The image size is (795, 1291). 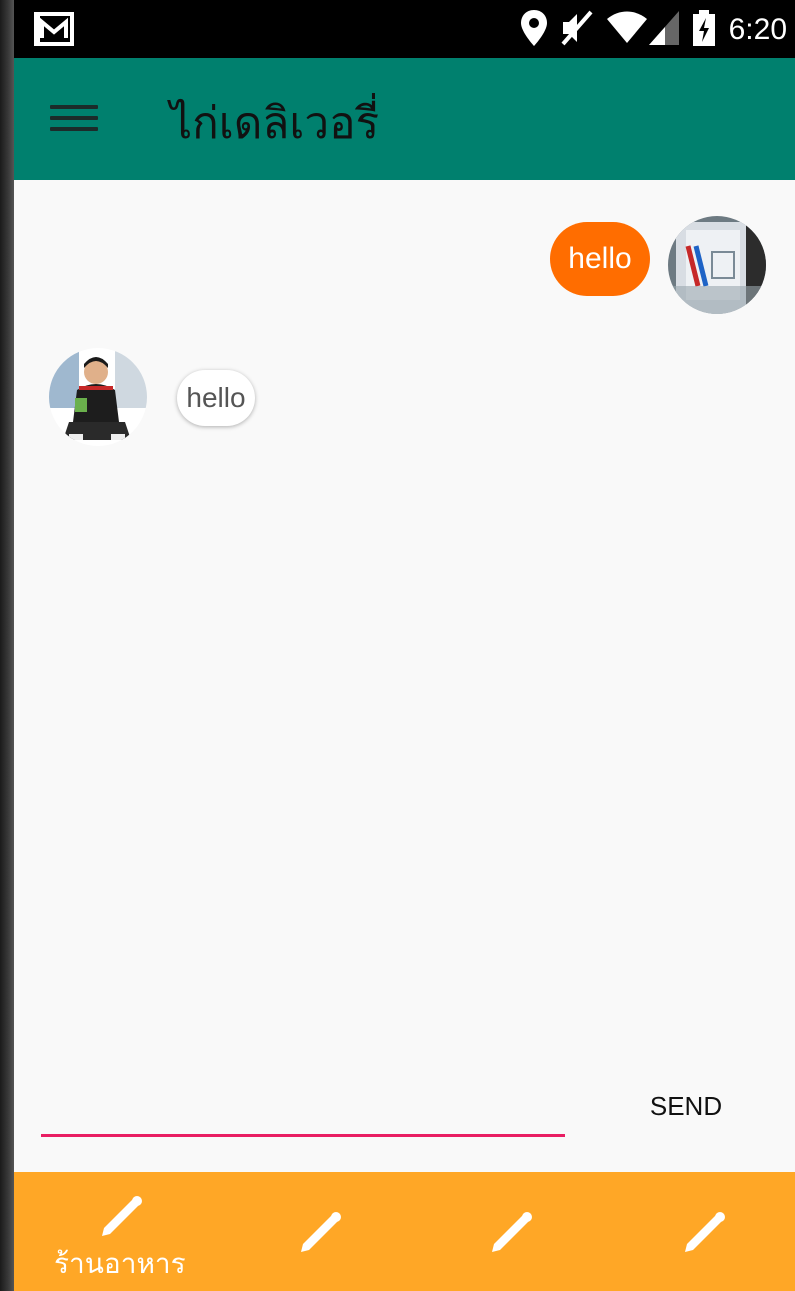 What do you see at coordinates (120, 1263) in the screenshot?
I see `nav-label-restaurant: ร้านอาหาร` at bounding box center [120, 1263].